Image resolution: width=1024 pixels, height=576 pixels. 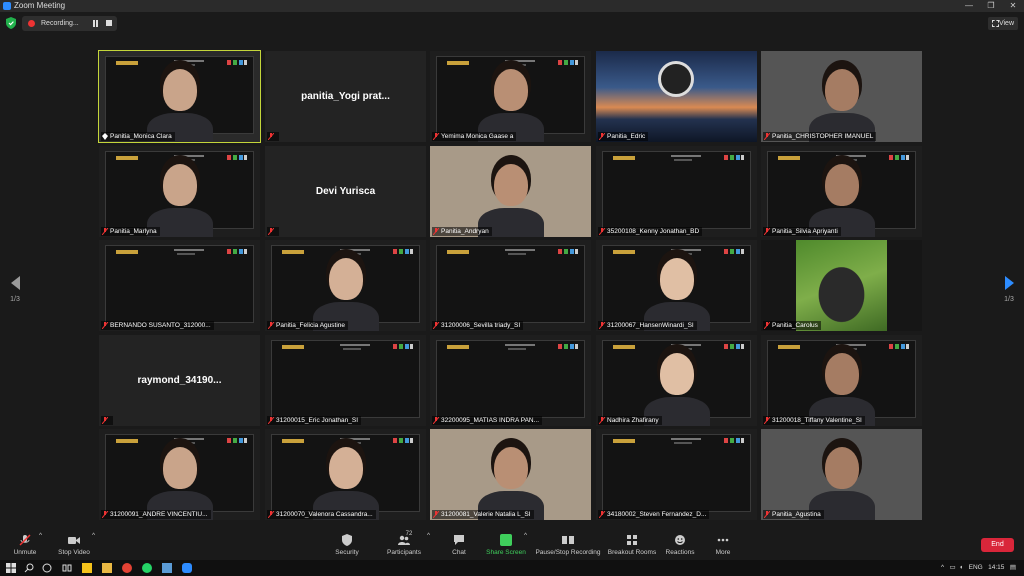 I want to click on participants-button: 72 Participants, so click(x=404, y=545).